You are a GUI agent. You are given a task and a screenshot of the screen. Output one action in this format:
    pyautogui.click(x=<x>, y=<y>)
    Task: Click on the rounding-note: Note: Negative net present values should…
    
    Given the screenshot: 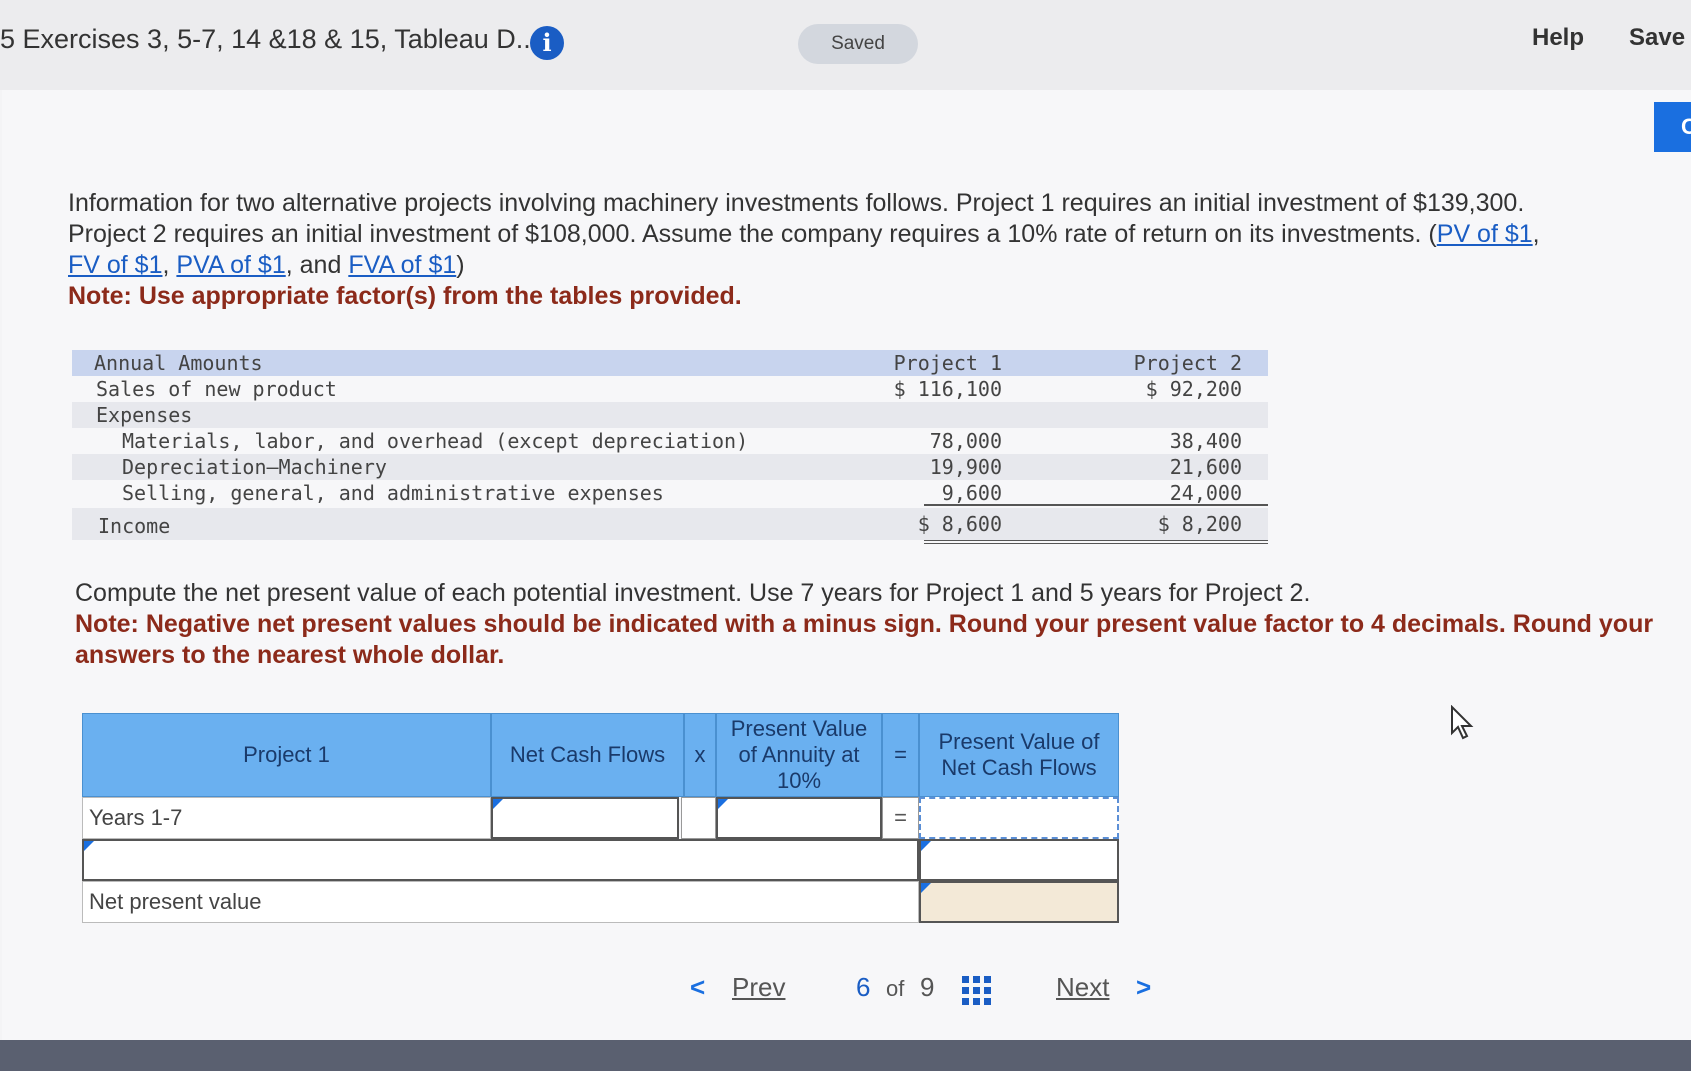 What is the action you would take?
    pyautogui.click(x=864, y=639)
    